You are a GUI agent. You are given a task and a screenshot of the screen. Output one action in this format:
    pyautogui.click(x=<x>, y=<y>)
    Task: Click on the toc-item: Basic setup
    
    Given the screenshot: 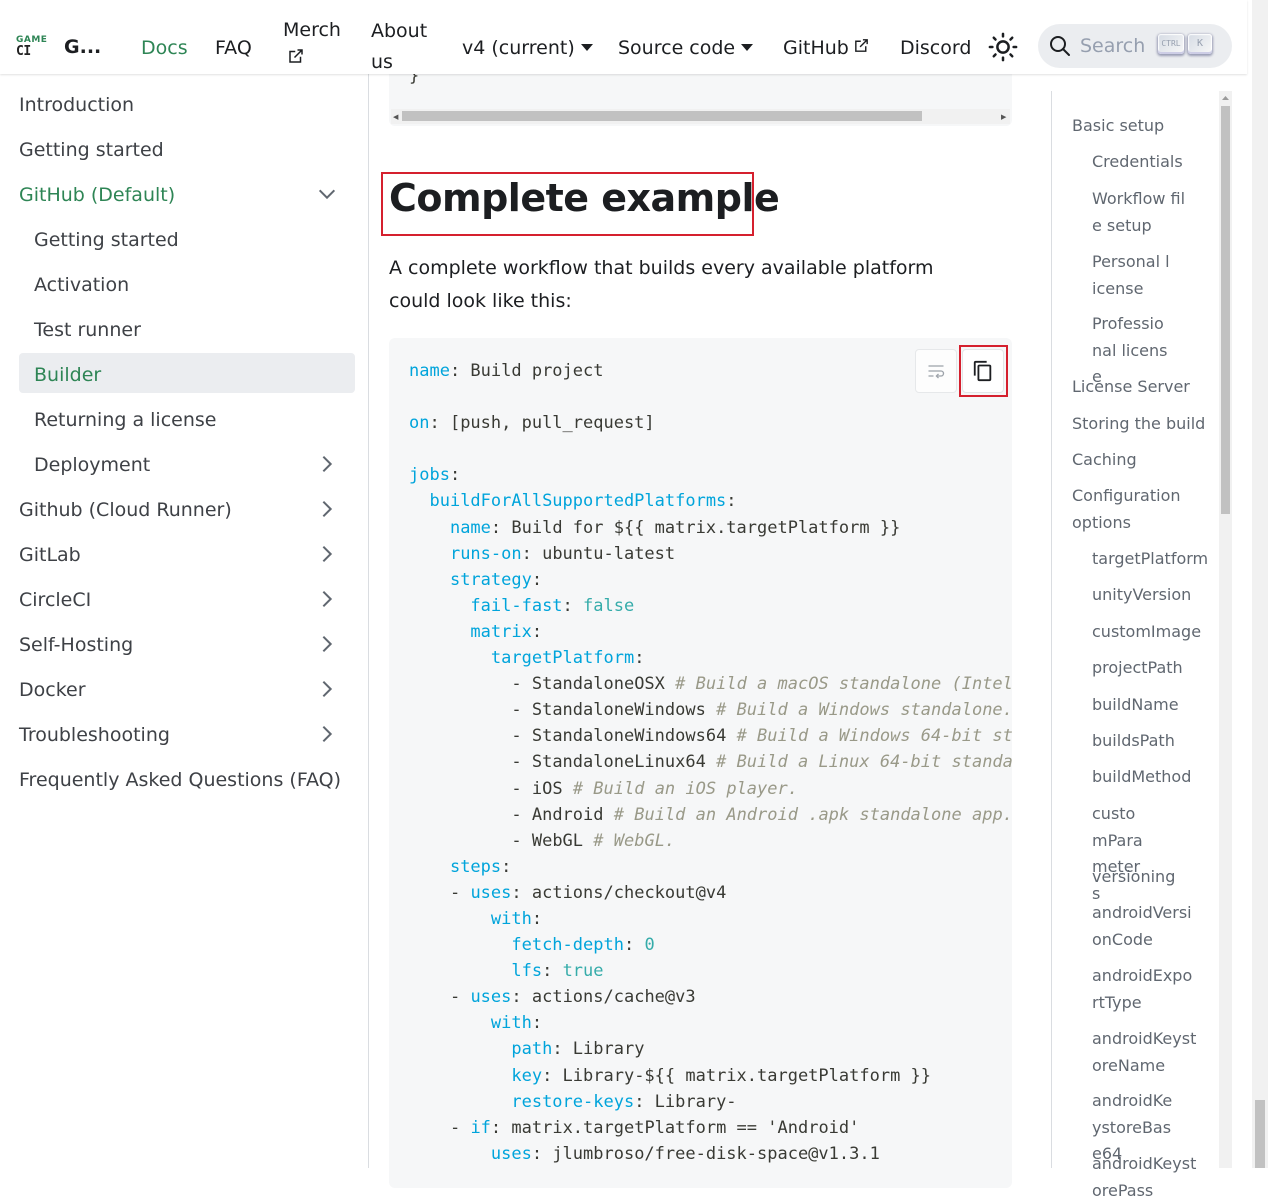 What is the action you would take?
    pyautogui.click(x=1142, y=126)
    